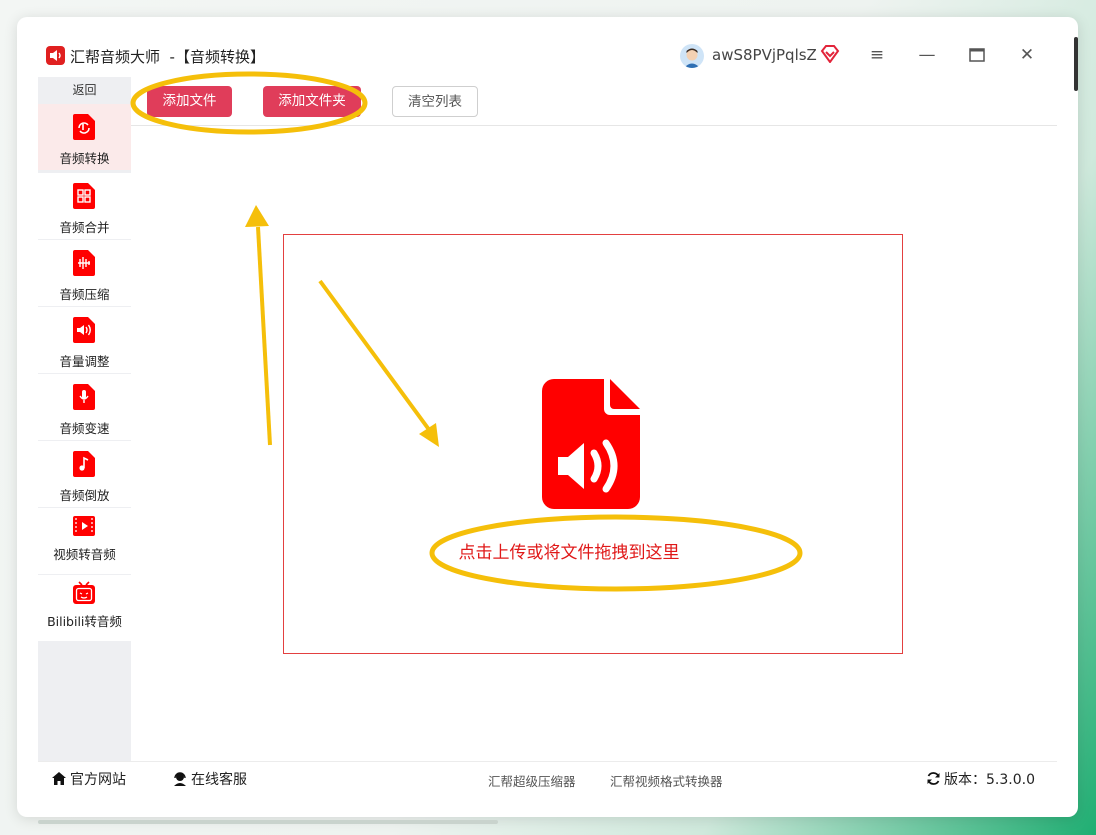  What do you see at coordinates (312, 101) in the screenshot?
I see `add-folder-button: 添加文件夹` at bounding box center [312, 101].